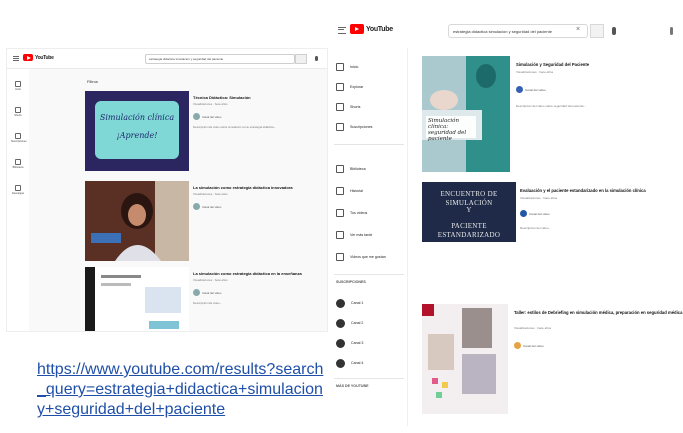  What do you see at coordinates (372, 191) in the screenshot?
I see `sidebar-item-history: Historial` at bounding box center [372, 191].